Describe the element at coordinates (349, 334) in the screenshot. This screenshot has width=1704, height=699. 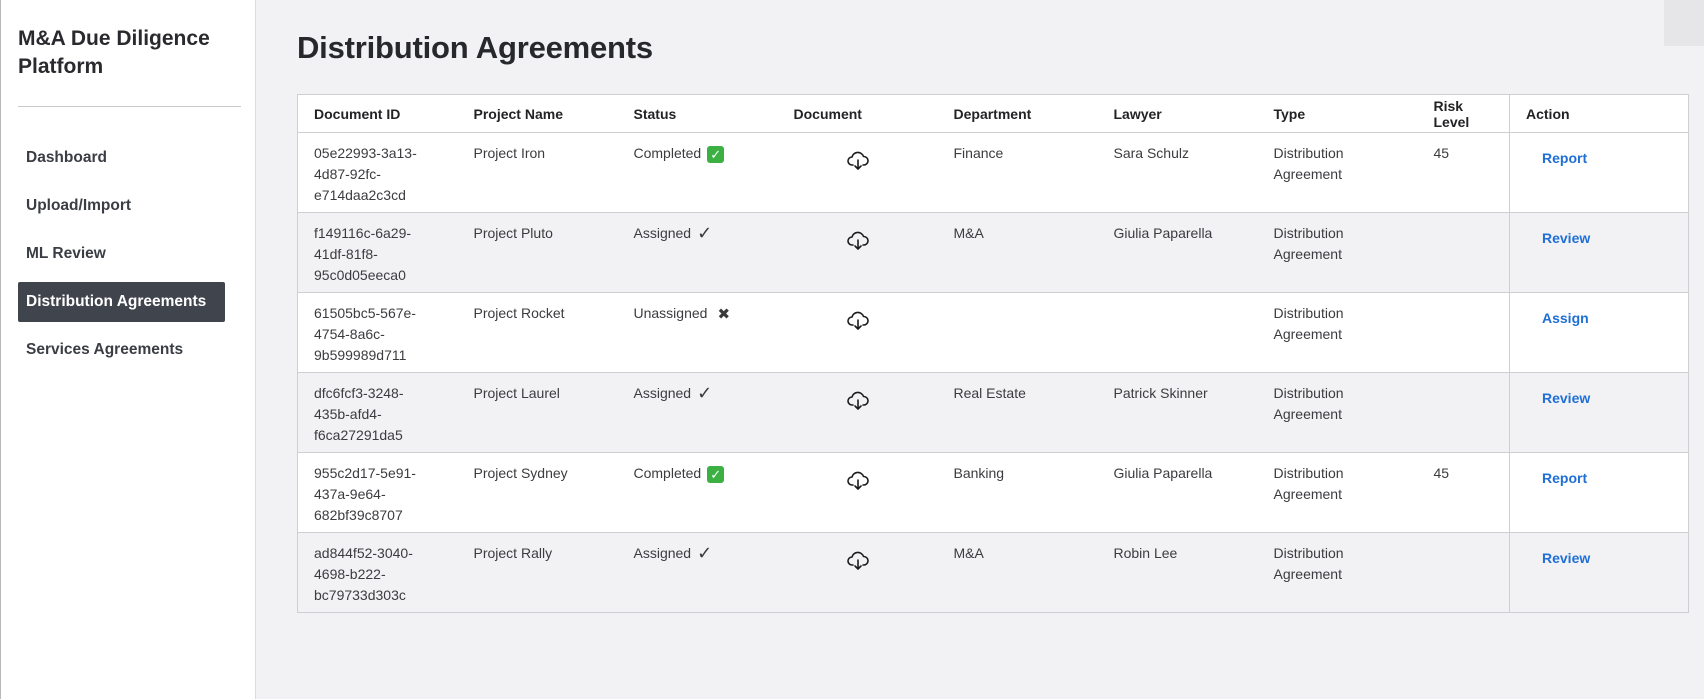
I see `document-id-line: 4754-8a6c-` at that location.